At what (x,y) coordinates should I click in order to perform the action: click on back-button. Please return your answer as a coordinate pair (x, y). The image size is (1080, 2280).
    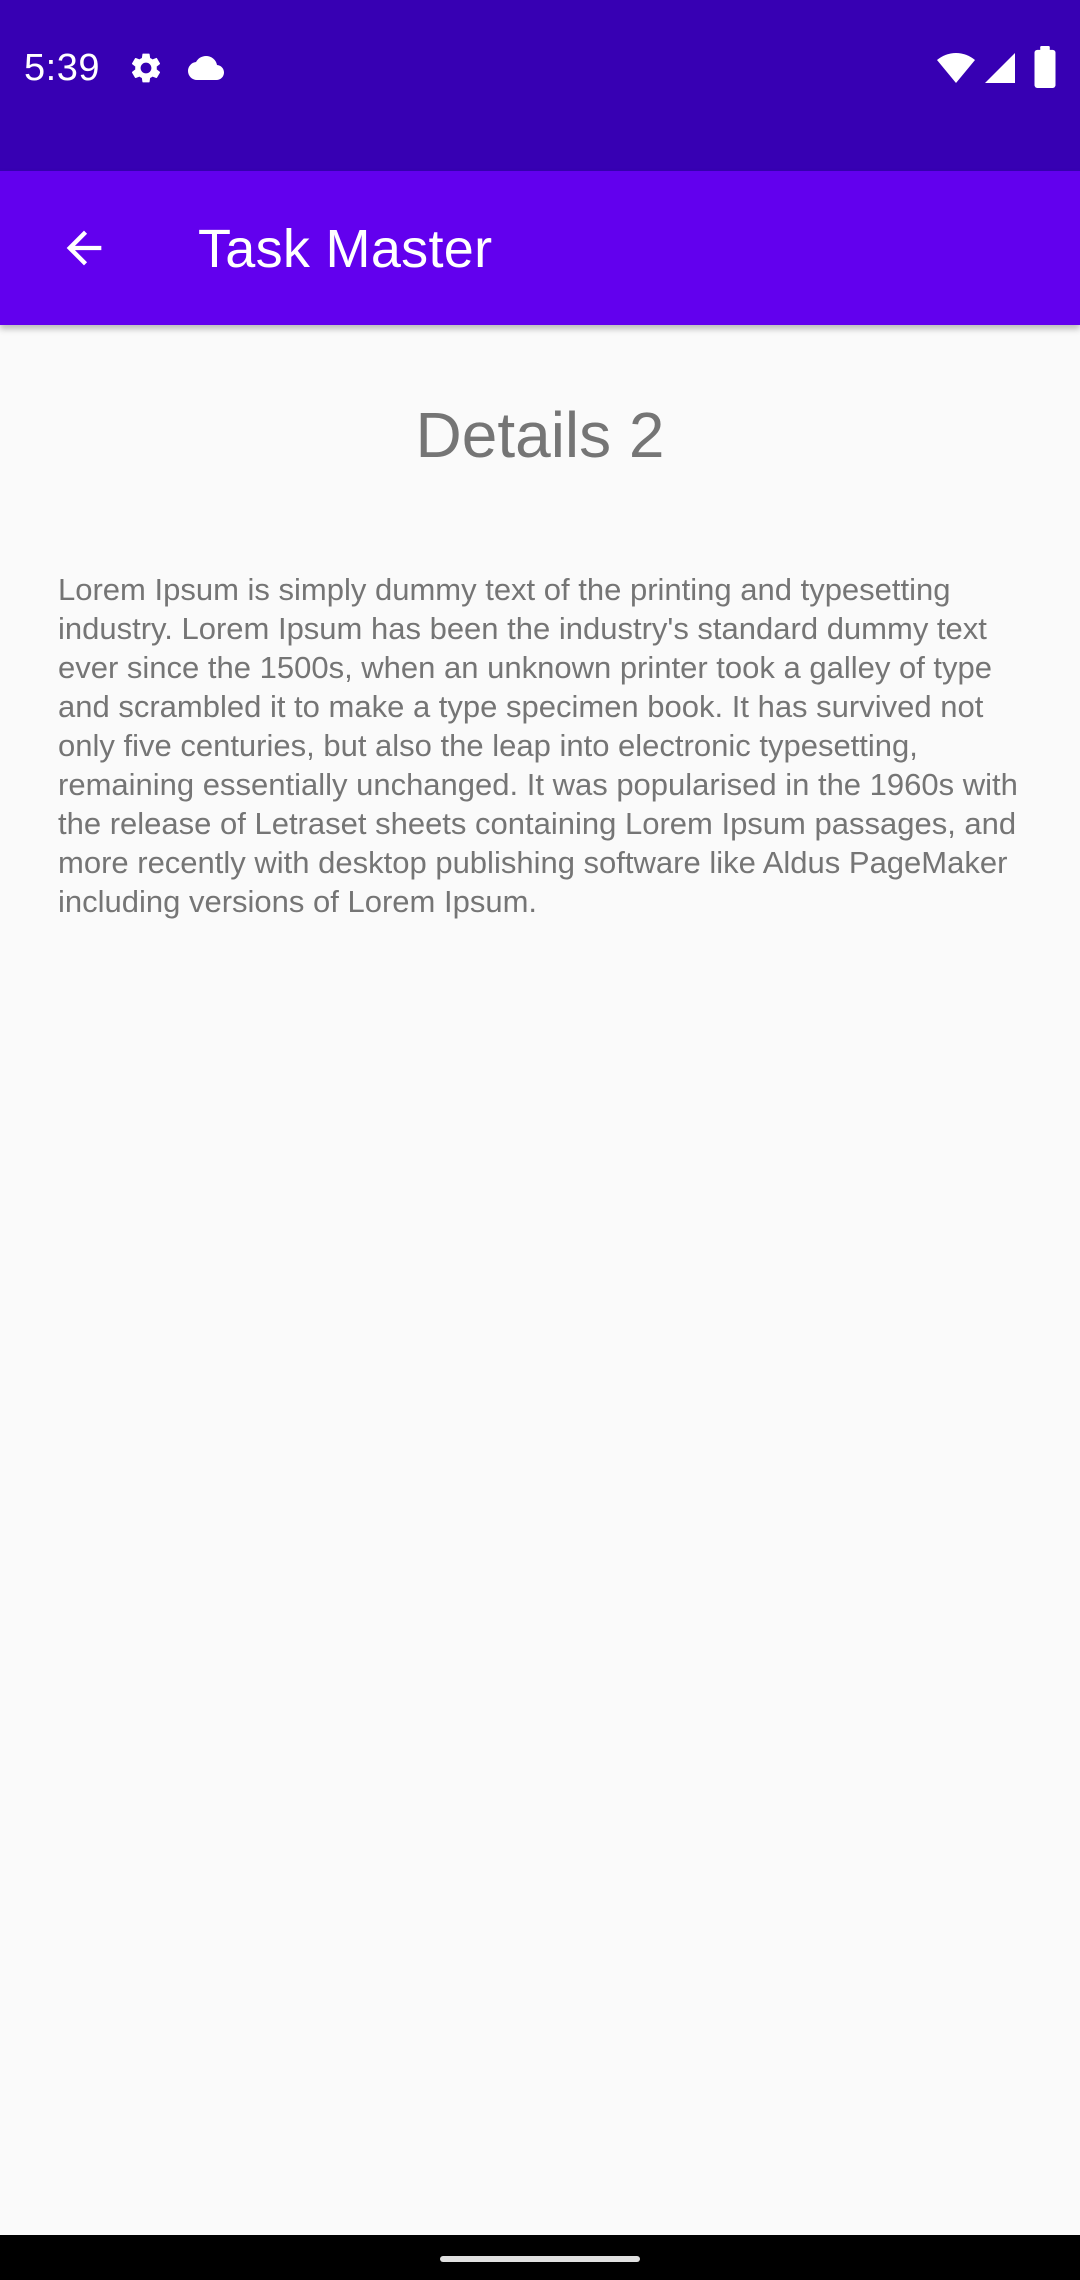
    Looking at the image, I should click on (84, 248).